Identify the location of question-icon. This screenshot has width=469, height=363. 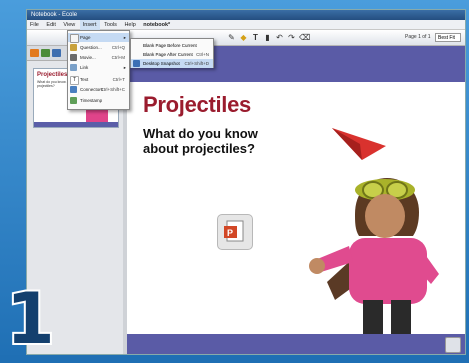
(73, 47).